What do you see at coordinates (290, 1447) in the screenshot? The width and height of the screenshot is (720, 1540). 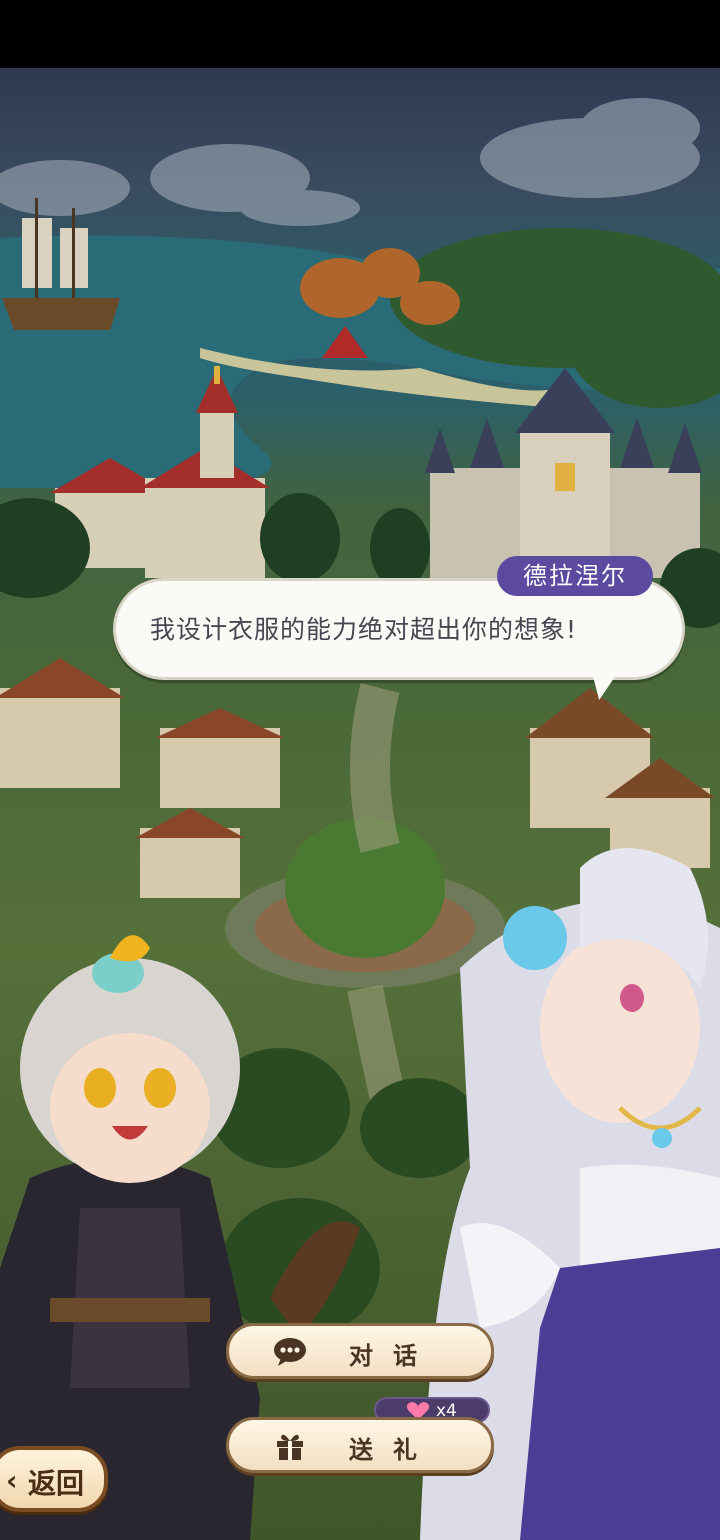 I see `gift-box-icon` at bounding box center [290, 1447].